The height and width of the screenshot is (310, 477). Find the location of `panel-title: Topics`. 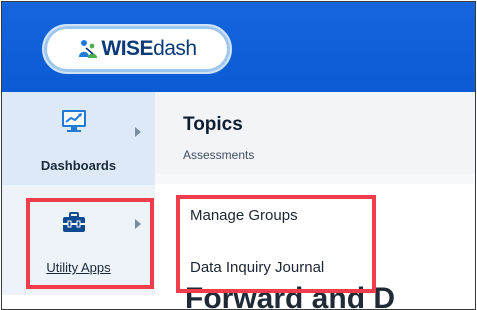

panel-title: Topics is located at coordinates (213, 124).